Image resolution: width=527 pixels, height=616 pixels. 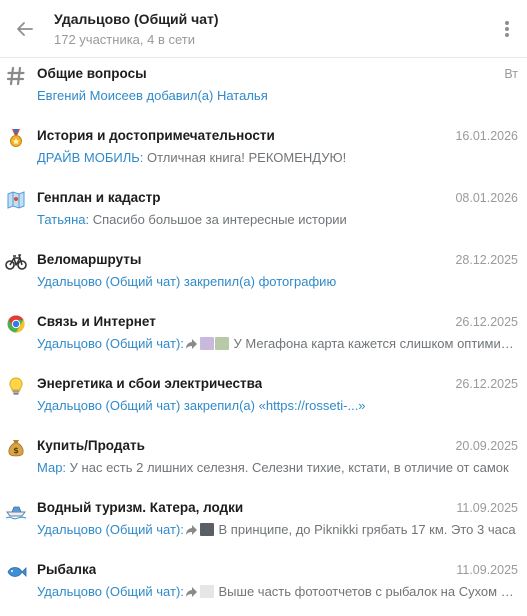 What do you see at coordinates (65, 219) in the screenshot?
I see `message-sender: Татьяна:` at bounding box center [65, 219].